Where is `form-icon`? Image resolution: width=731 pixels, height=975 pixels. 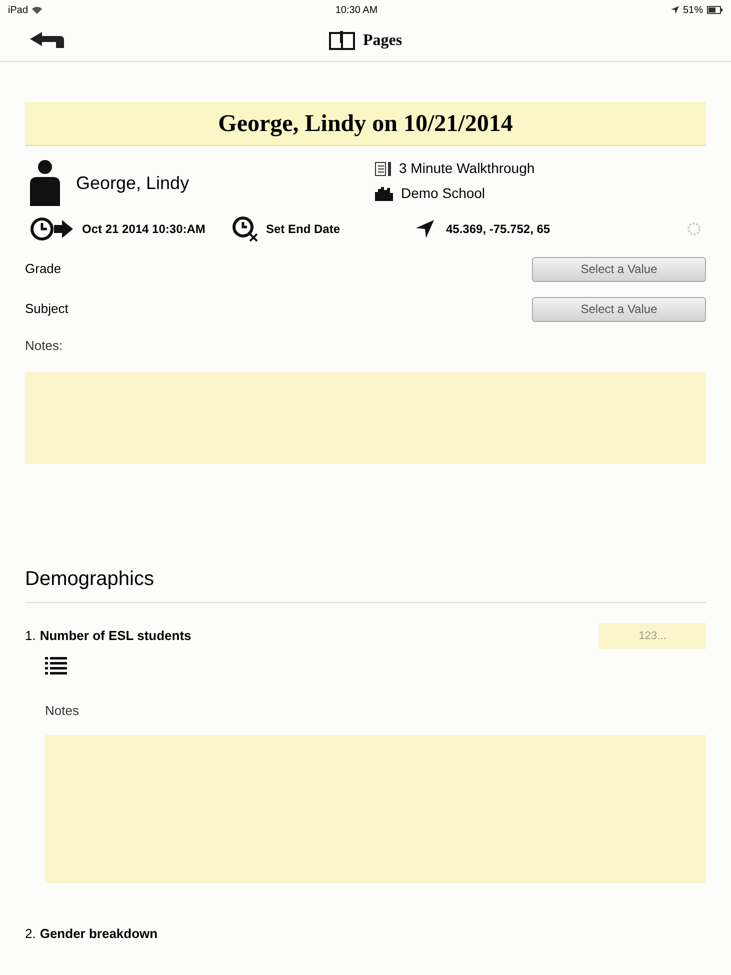
form-icon is located at coordinates (383, 169).